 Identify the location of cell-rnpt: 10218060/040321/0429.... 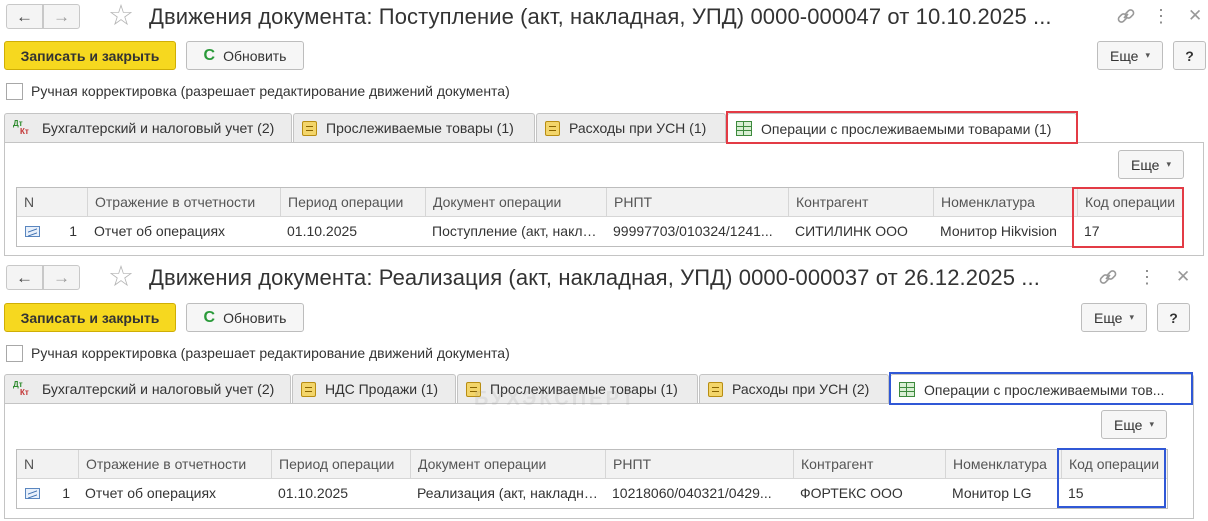
(692, 493).